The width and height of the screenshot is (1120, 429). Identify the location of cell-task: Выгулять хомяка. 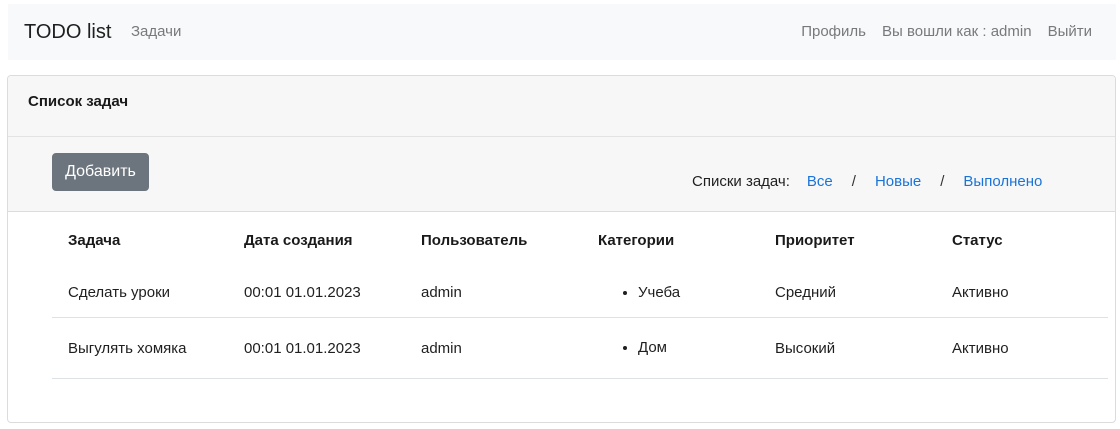
(140, 348).